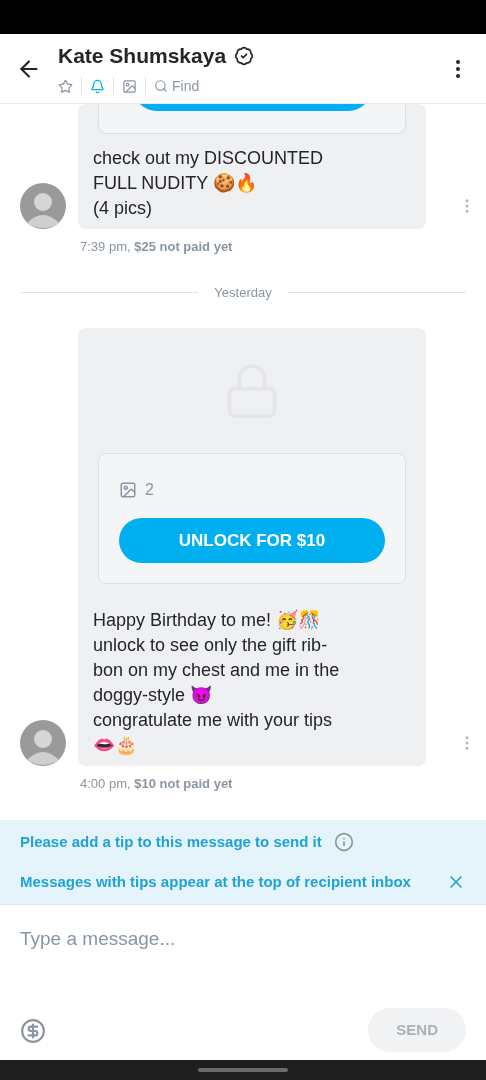  I want to click on media-count: 2, so click(149, 490).